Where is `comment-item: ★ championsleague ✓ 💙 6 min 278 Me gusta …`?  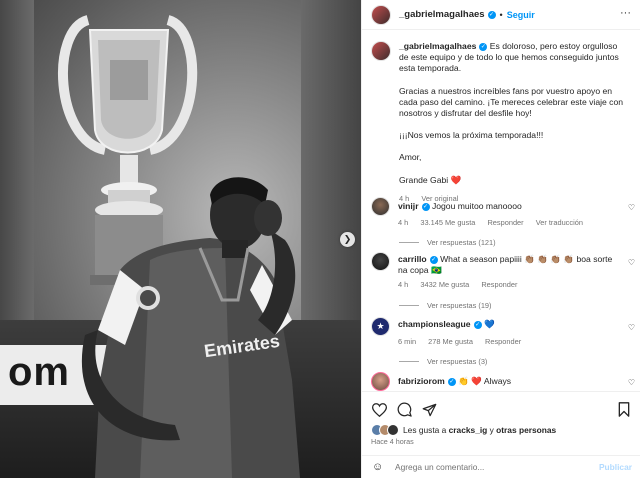
comment-item: ★ championsleague ✓ 💙 6 min 278 Me gusta … is located at coordinates (503, 341).